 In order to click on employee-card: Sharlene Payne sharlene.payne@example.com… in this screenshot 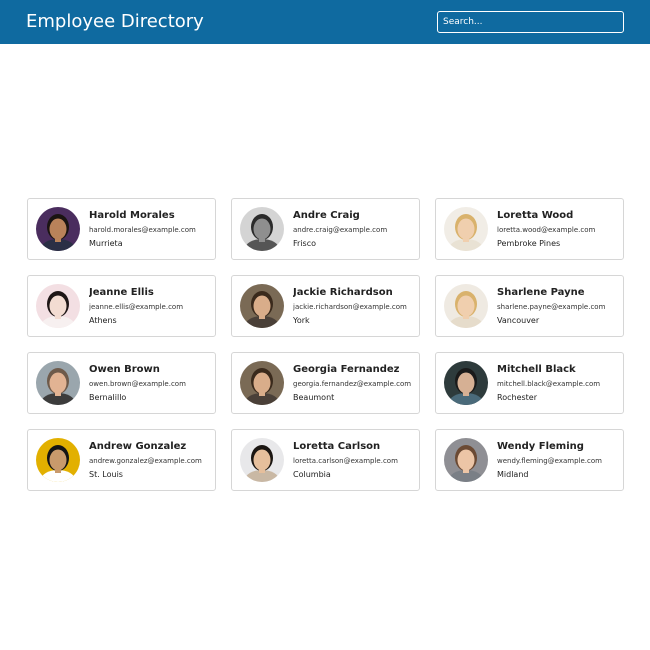, I will do `click(529, 306)`.